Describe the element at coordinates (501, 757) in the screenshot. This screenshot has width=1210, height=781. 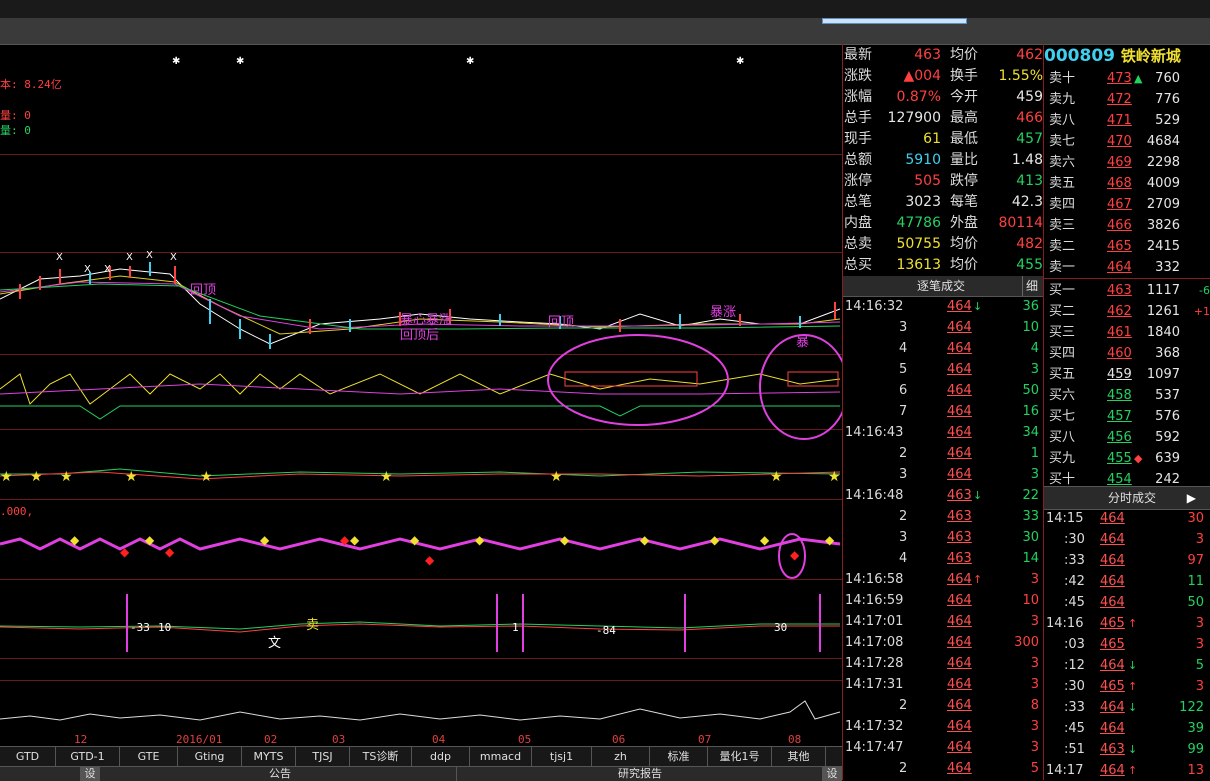
I see `indicator-tab: mmacd` at that location.